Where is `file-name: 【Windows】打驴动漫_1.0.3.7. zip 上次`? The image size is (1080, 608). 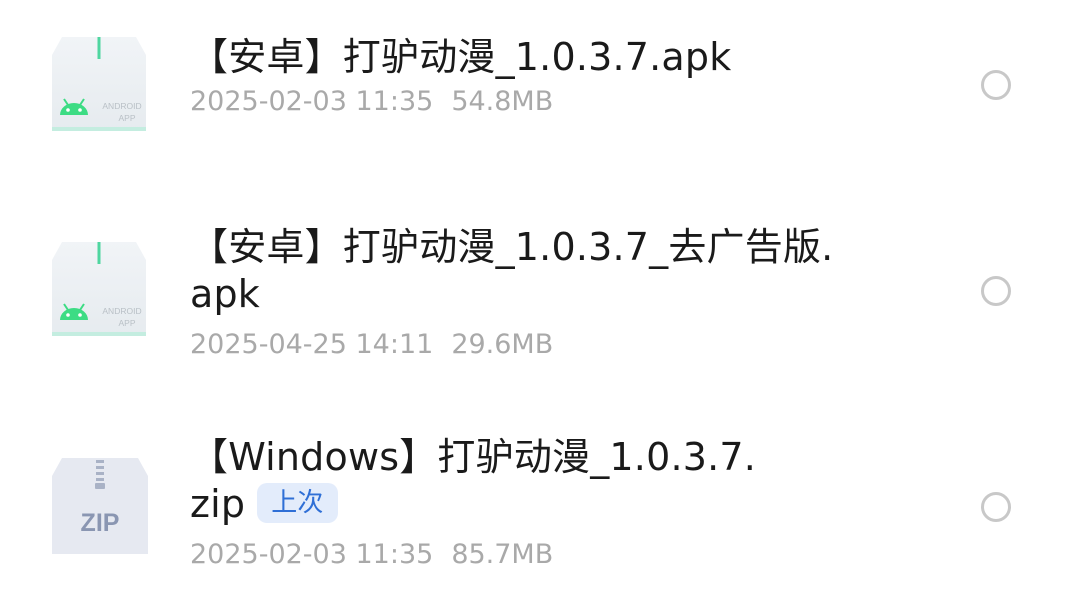 file-name: 【Windows】打驴动漫_1.0.3.7. zip 上次 is located at coordinates (560, 481).